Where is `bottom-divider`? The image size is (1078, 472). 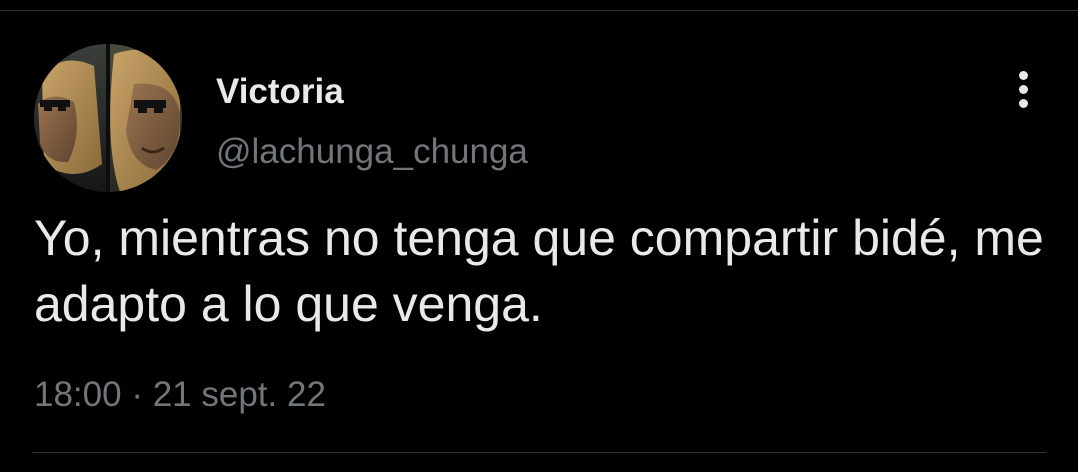 bottom-divider is located at coordinates (539, 452).